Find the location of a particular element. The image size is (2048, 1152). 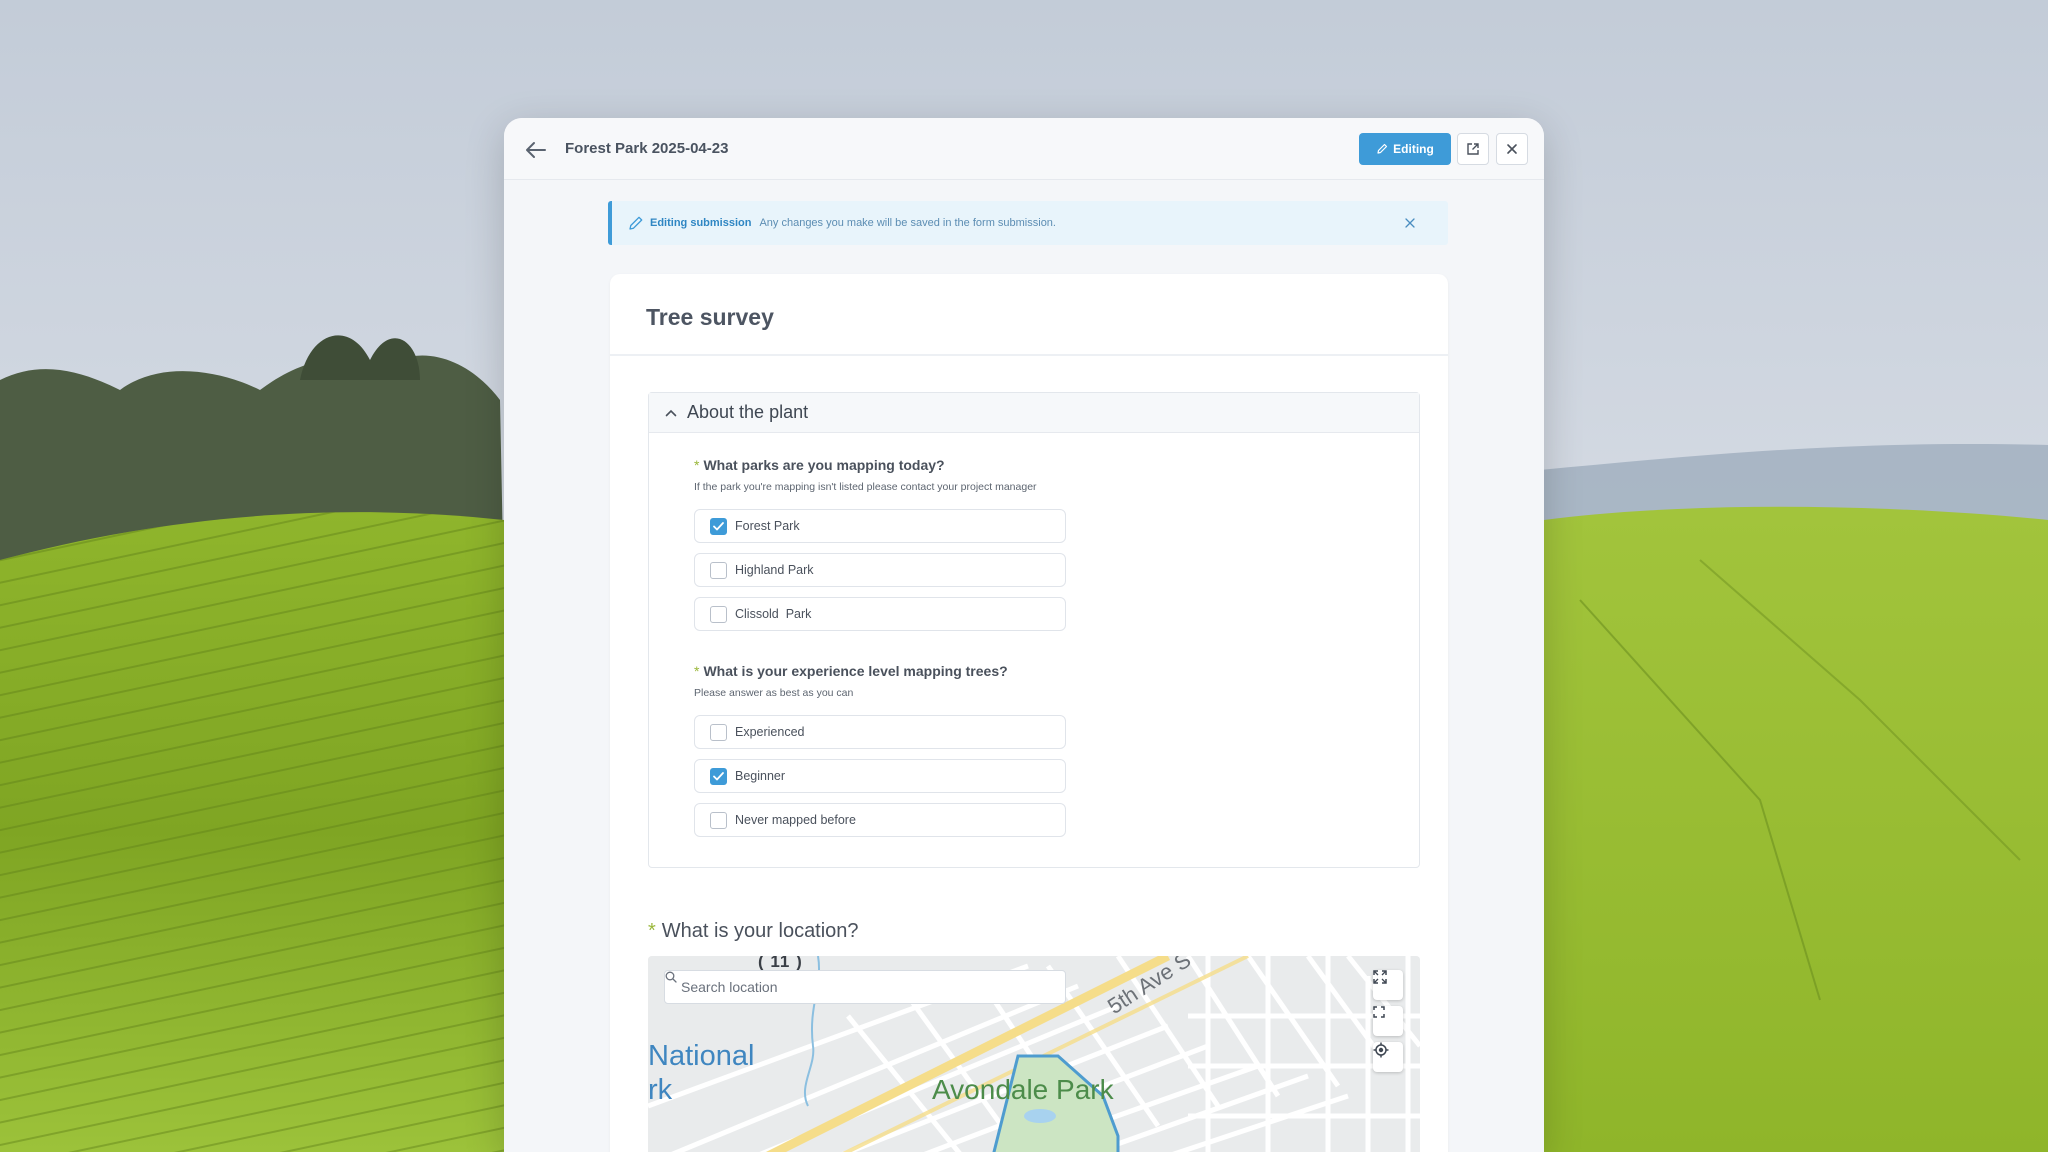

search-location-input is located at coordinates (861, 987).